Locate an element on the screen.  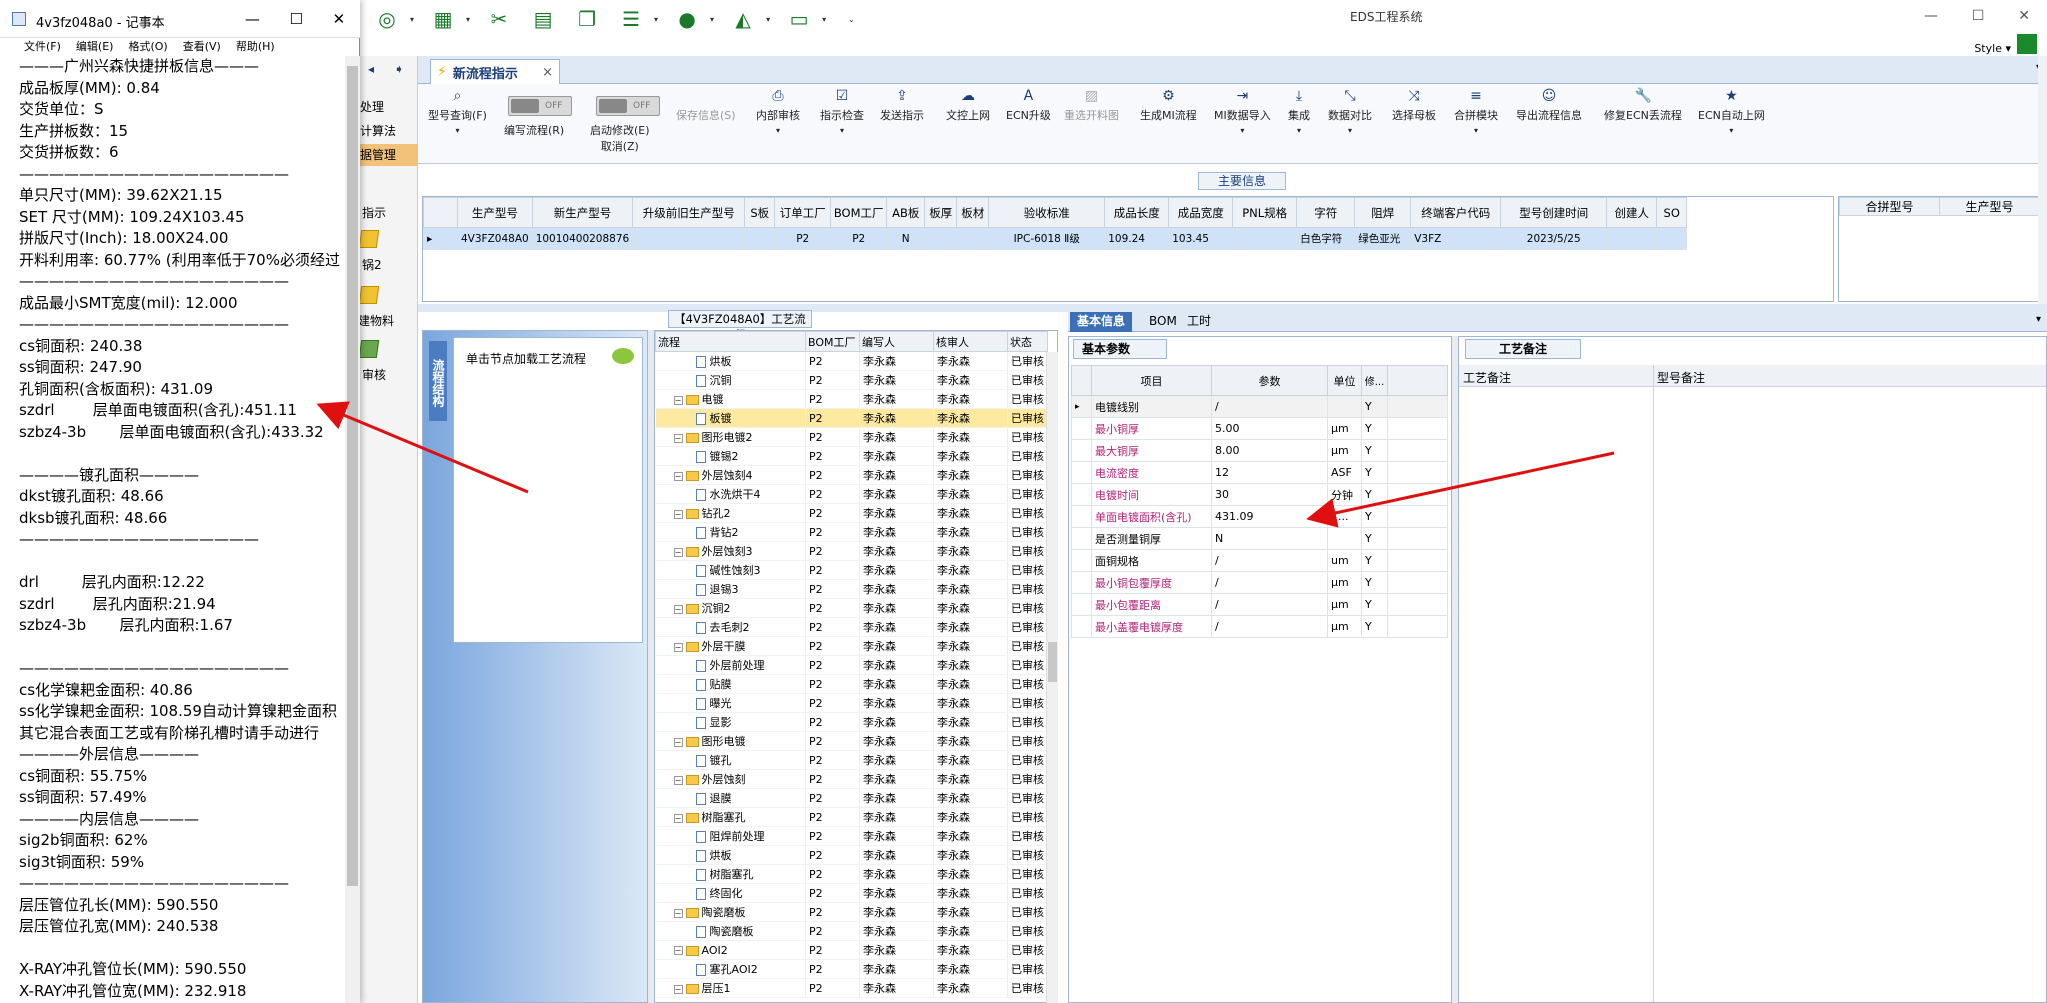
tree-row: − 外层蚀刻4 P2 李永森 李永森 已审核 is located at coordinates (851, 475).